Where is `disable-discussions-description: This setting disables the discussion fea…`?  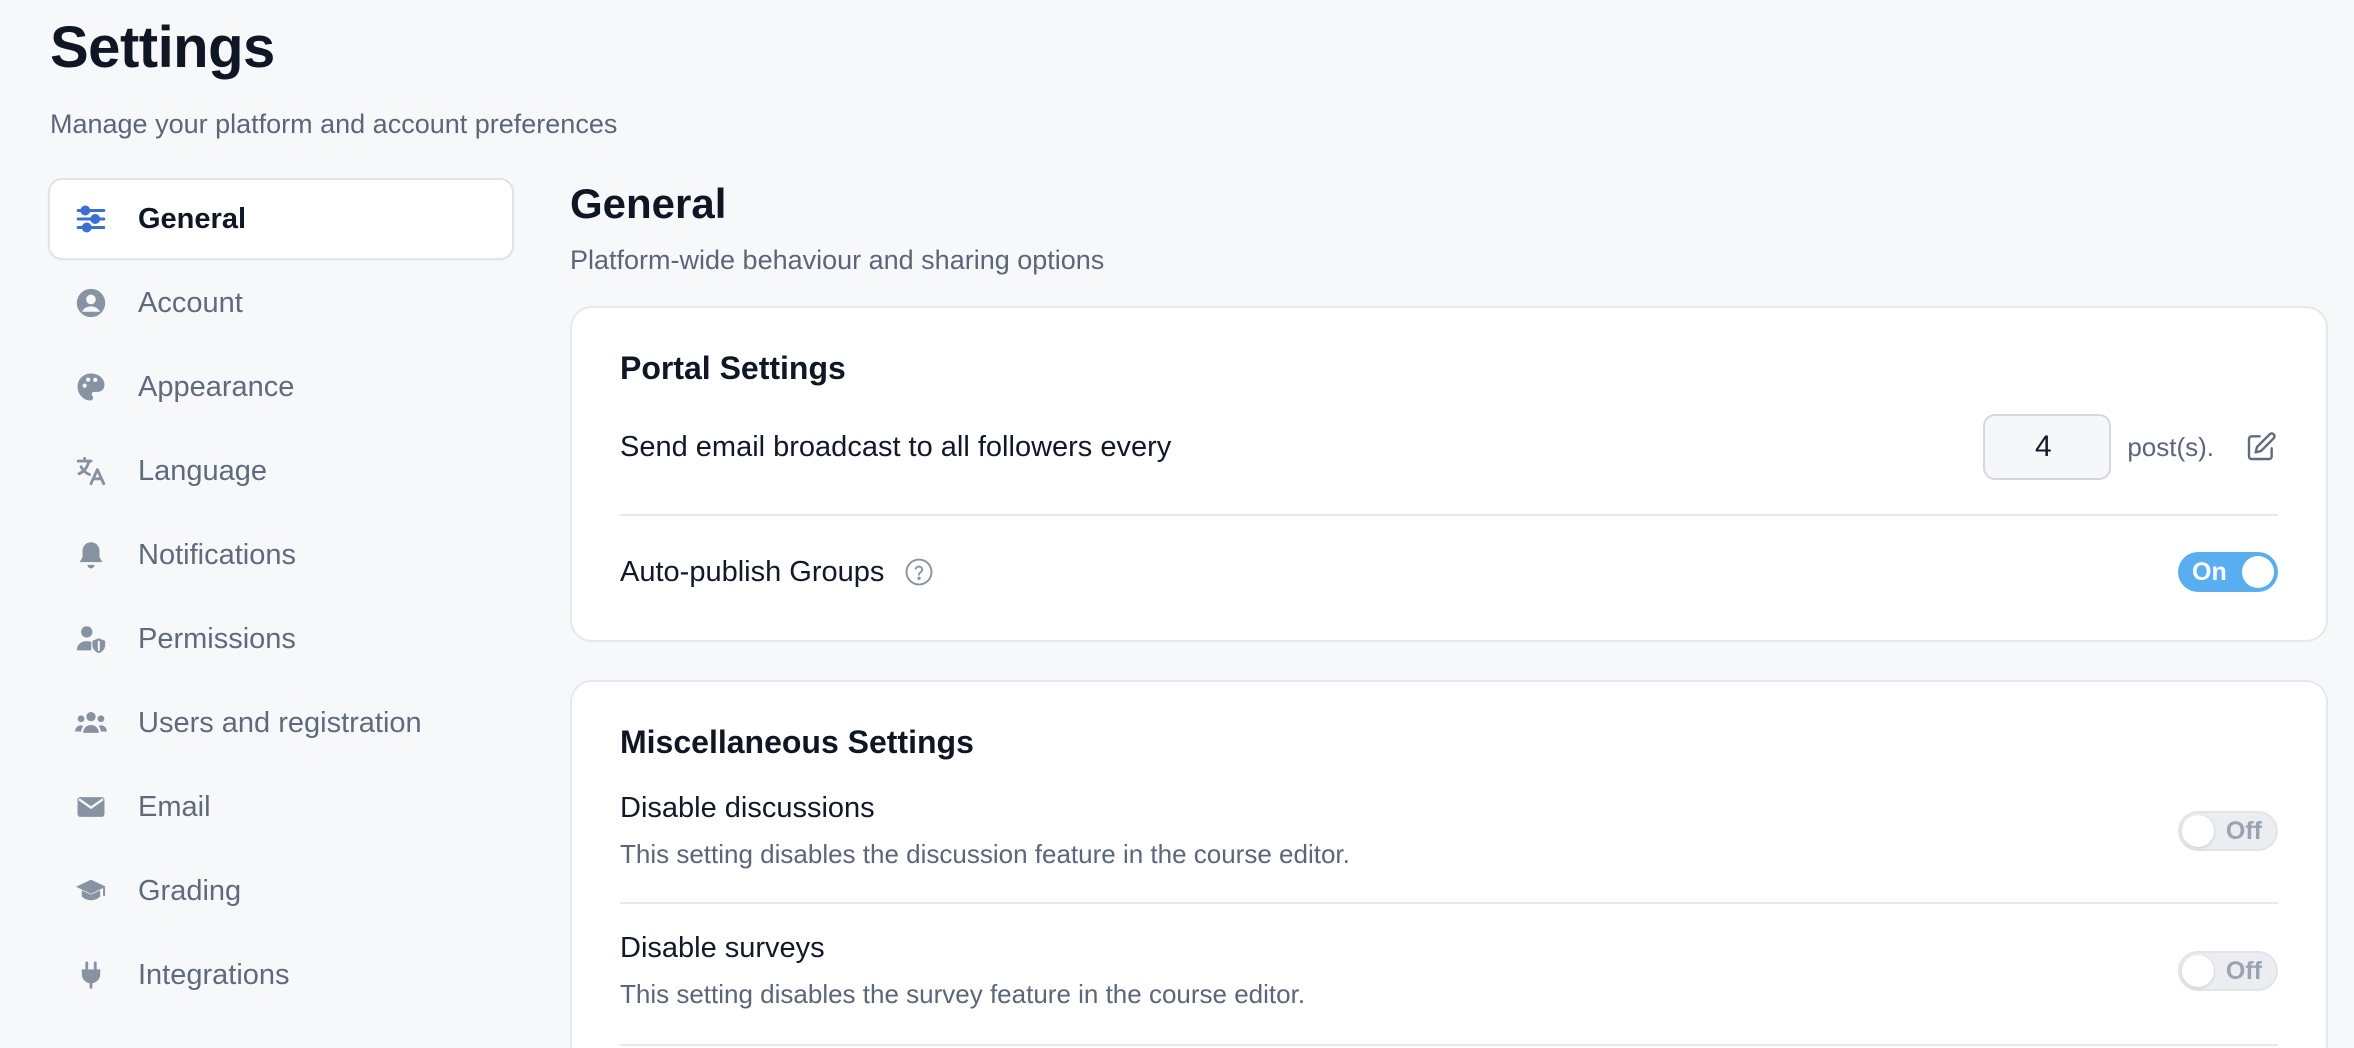 disable-discussions-description: This setting disables the discussion fea… is located at coordinates (985, 854).